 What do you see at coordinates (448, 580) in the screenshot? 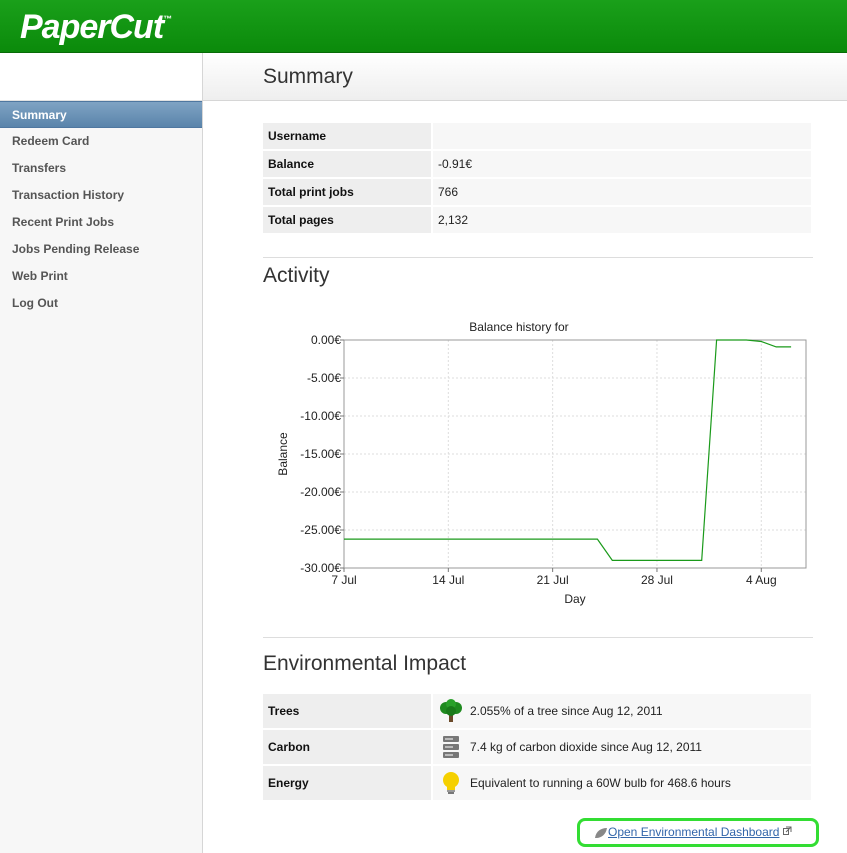
I see `x-tick-label: 14 Jul` at bounding box center [448, 580].